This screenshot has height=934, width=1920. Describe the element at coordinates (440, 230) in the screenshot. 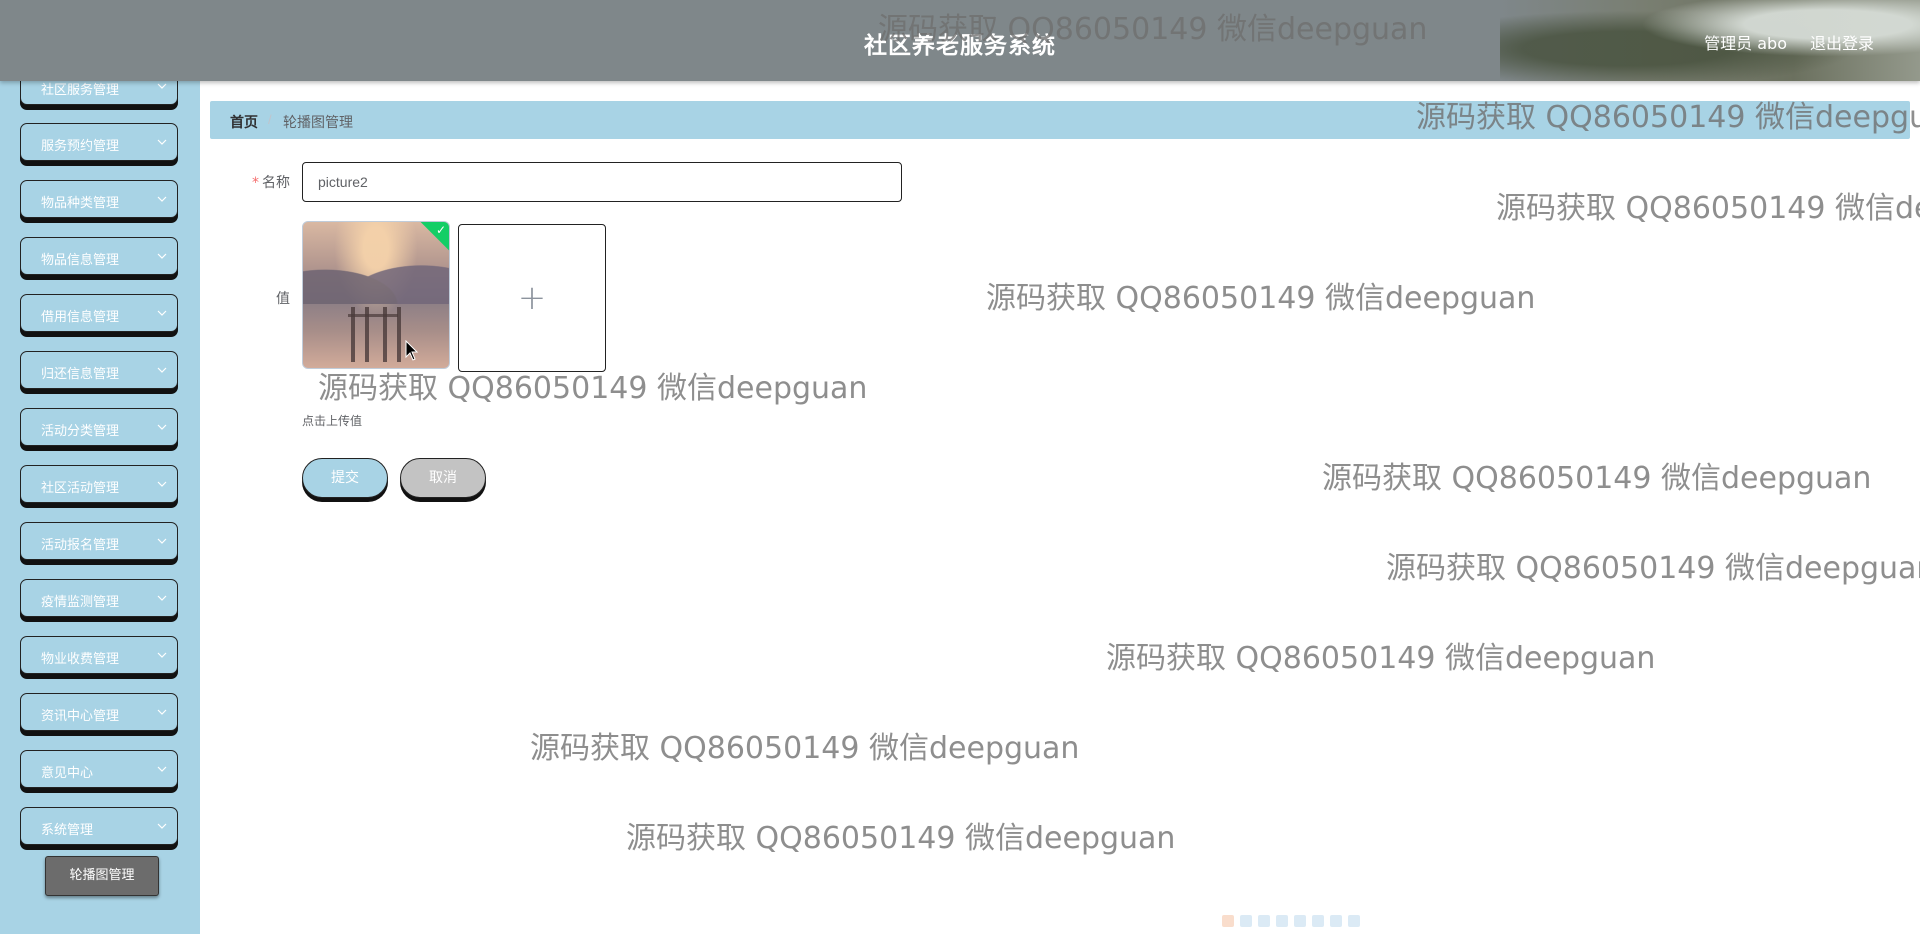

I see `check-icon: ✓` at that location.